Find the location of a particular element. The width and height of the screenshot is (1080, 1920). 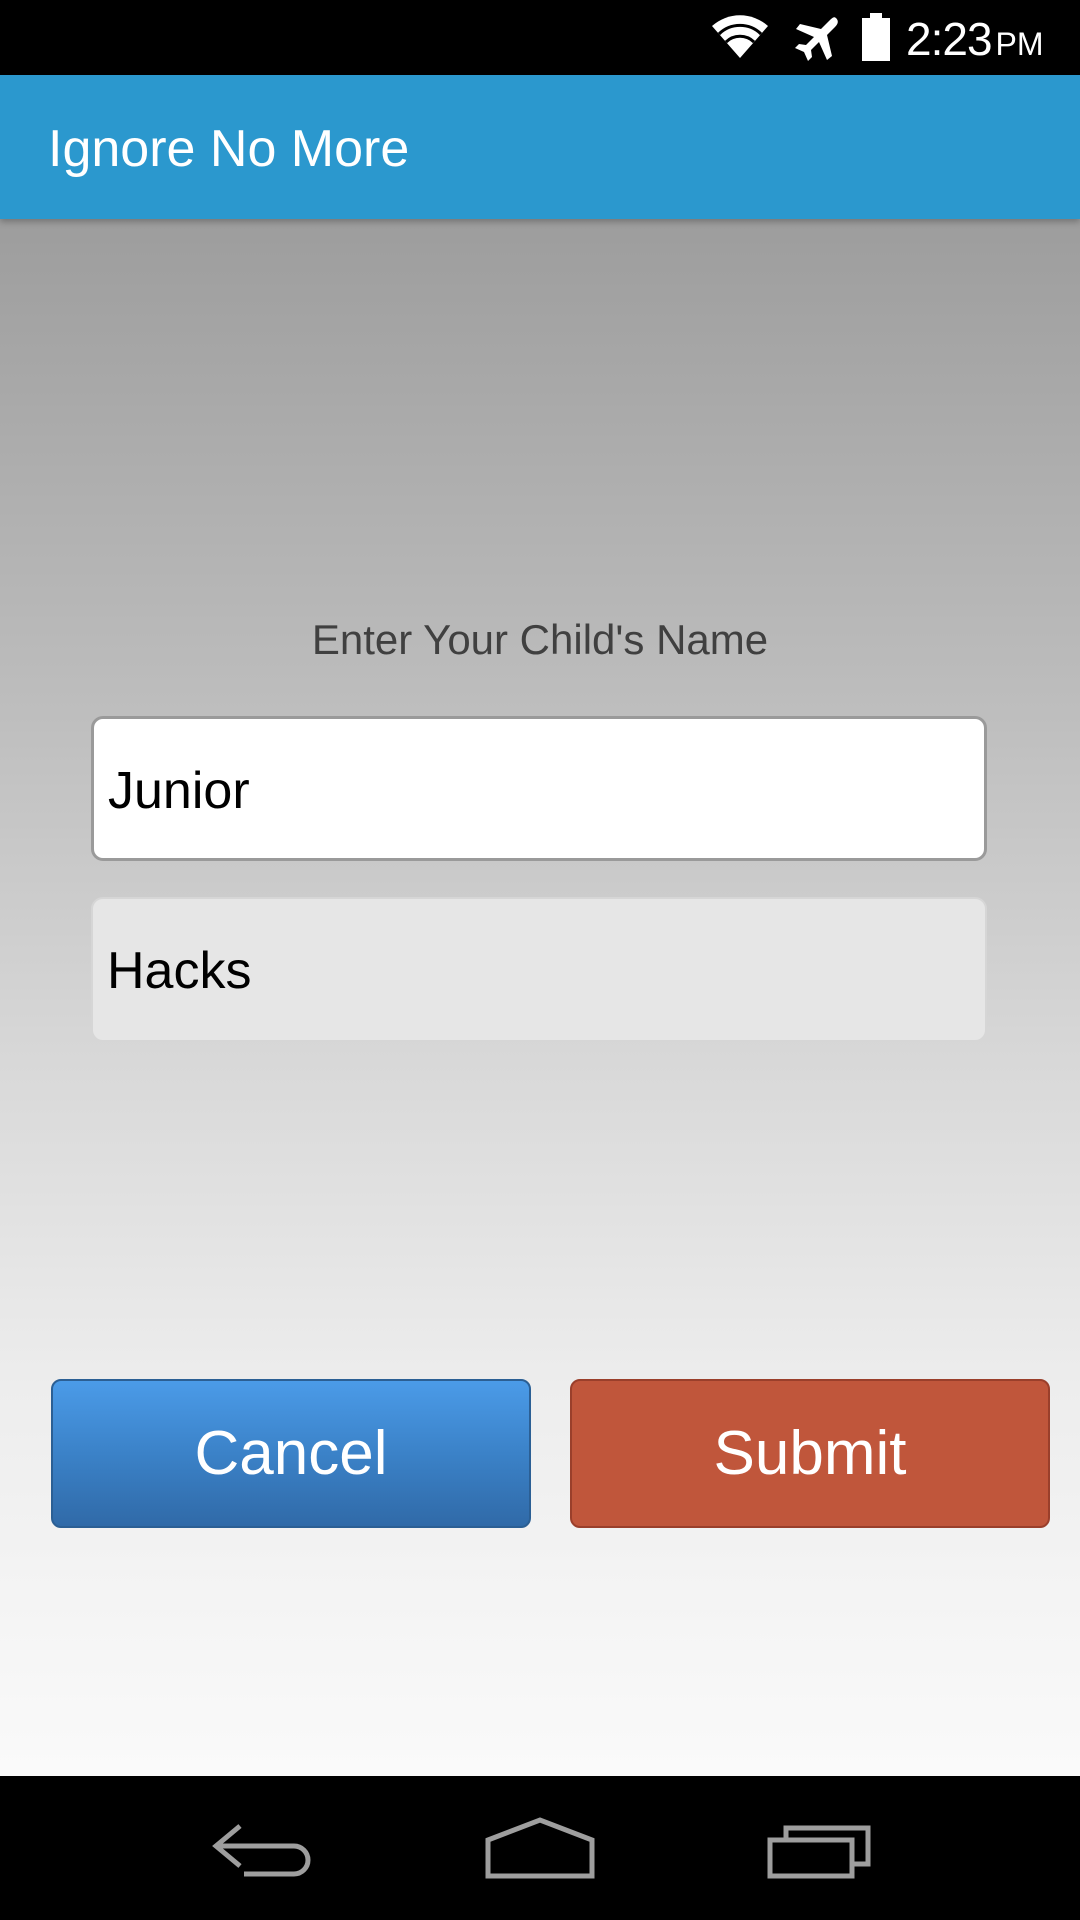

status-clock: 2:23 PM is located at coordinates (975, 38).